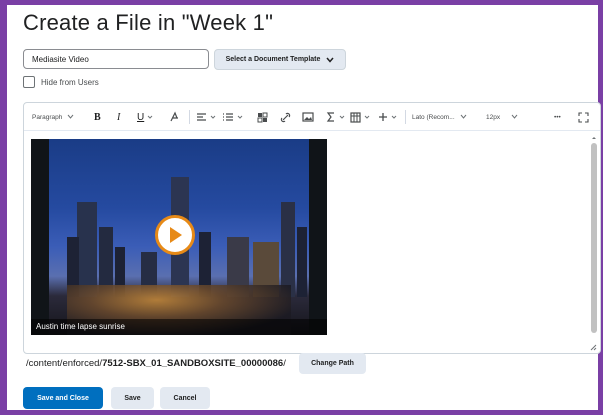 The width and height of the screenshot is (603, 415). I want to click on more-icon: •••, so click(557, 117).